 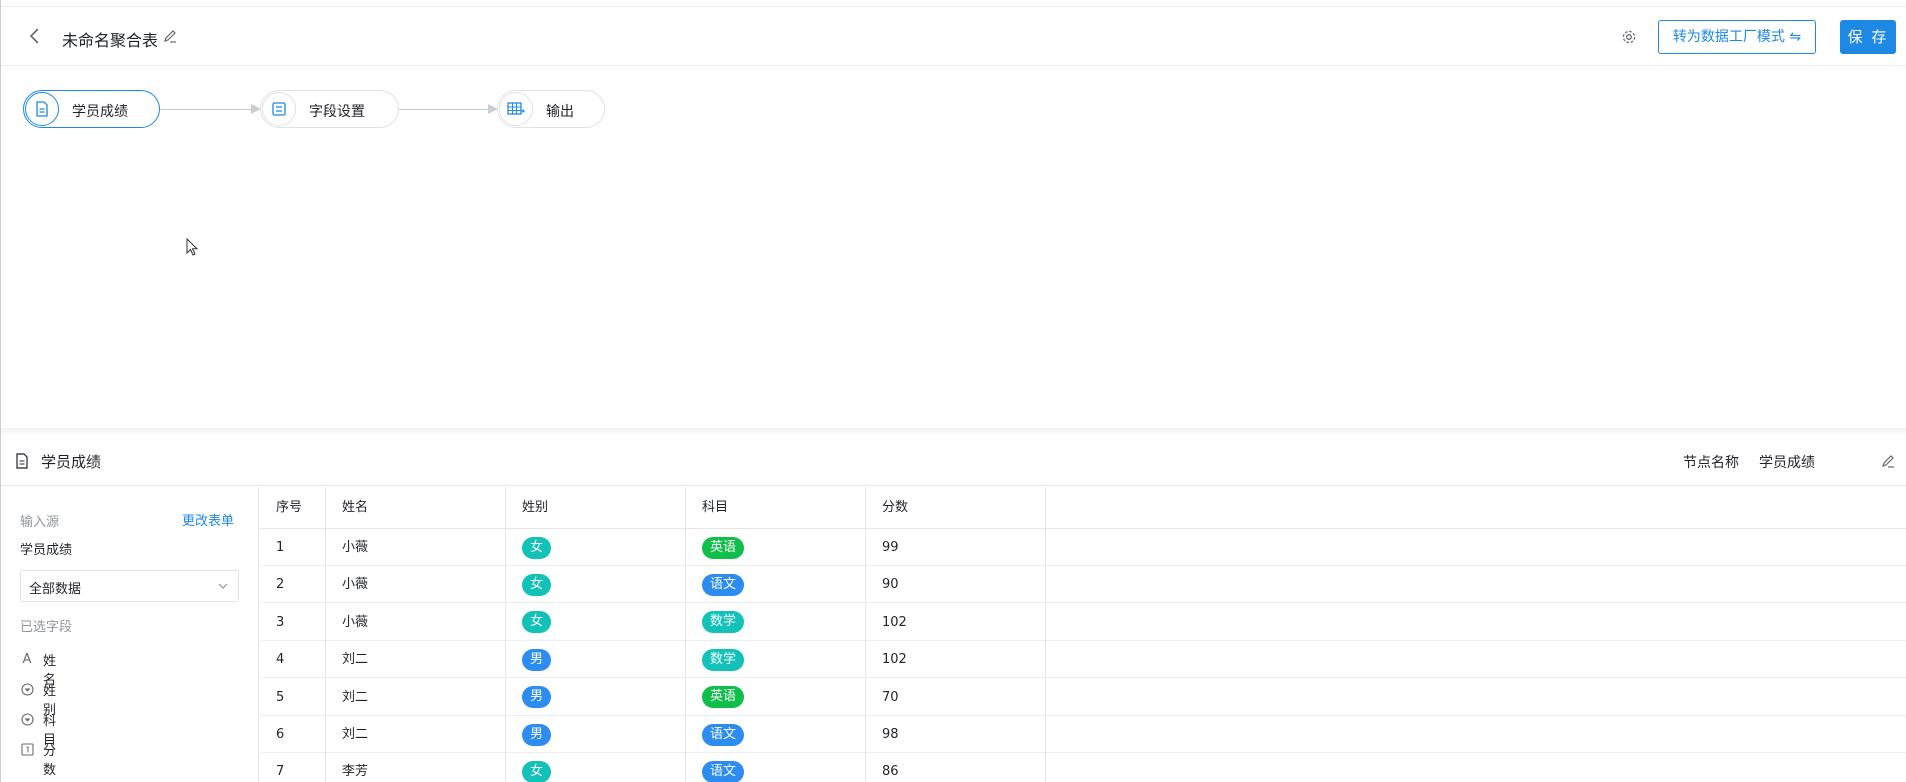 What do you see at coordinates (46, 550) in the screenshot?
I see `input-source-value: 学员成绩` at bounding box center [46, 550].